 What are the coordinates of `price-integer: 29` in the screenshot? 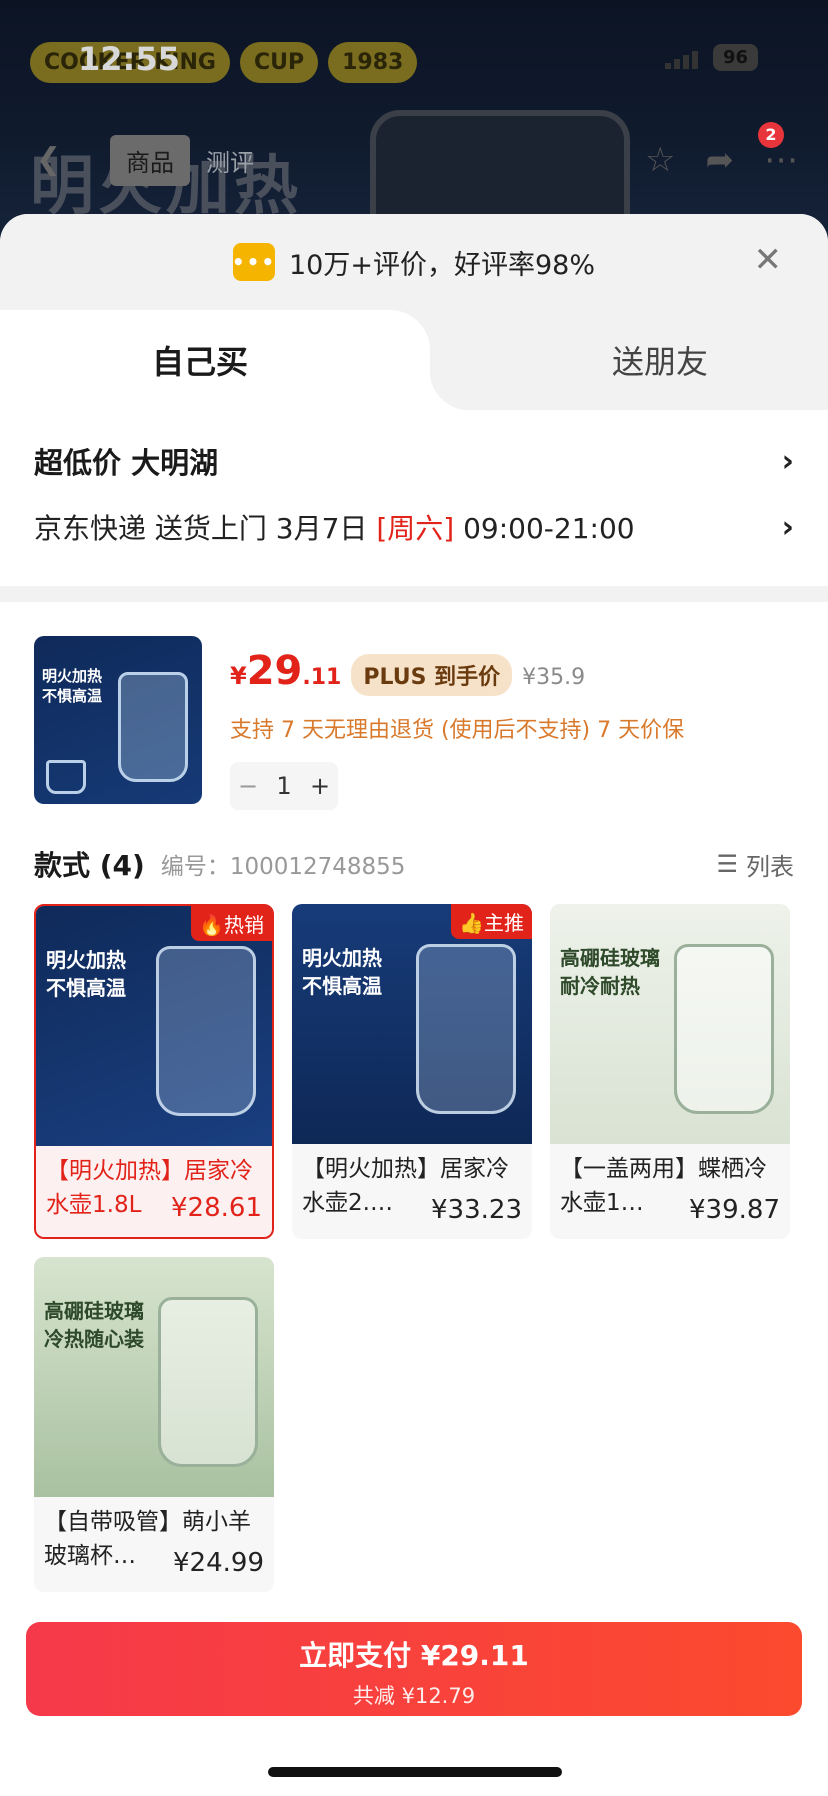 It's located at (274, 671).